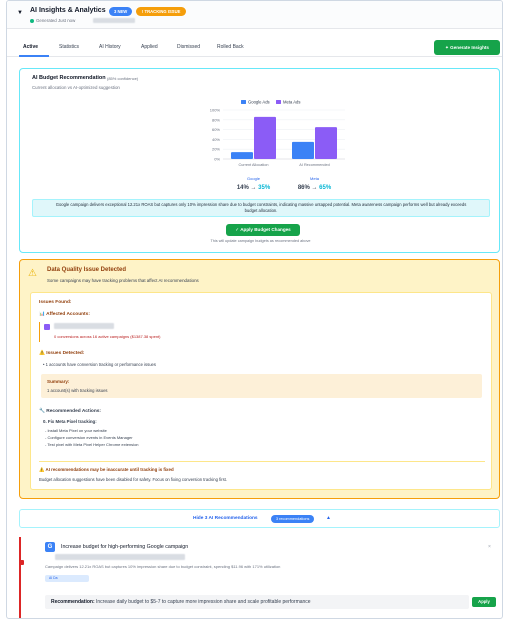 The height and width of the screenshot is (619, 509). What do you see at coordinates (21, 562) in the screenshot?
I see `priority-marker-icon` at bounding box center [21, 562].